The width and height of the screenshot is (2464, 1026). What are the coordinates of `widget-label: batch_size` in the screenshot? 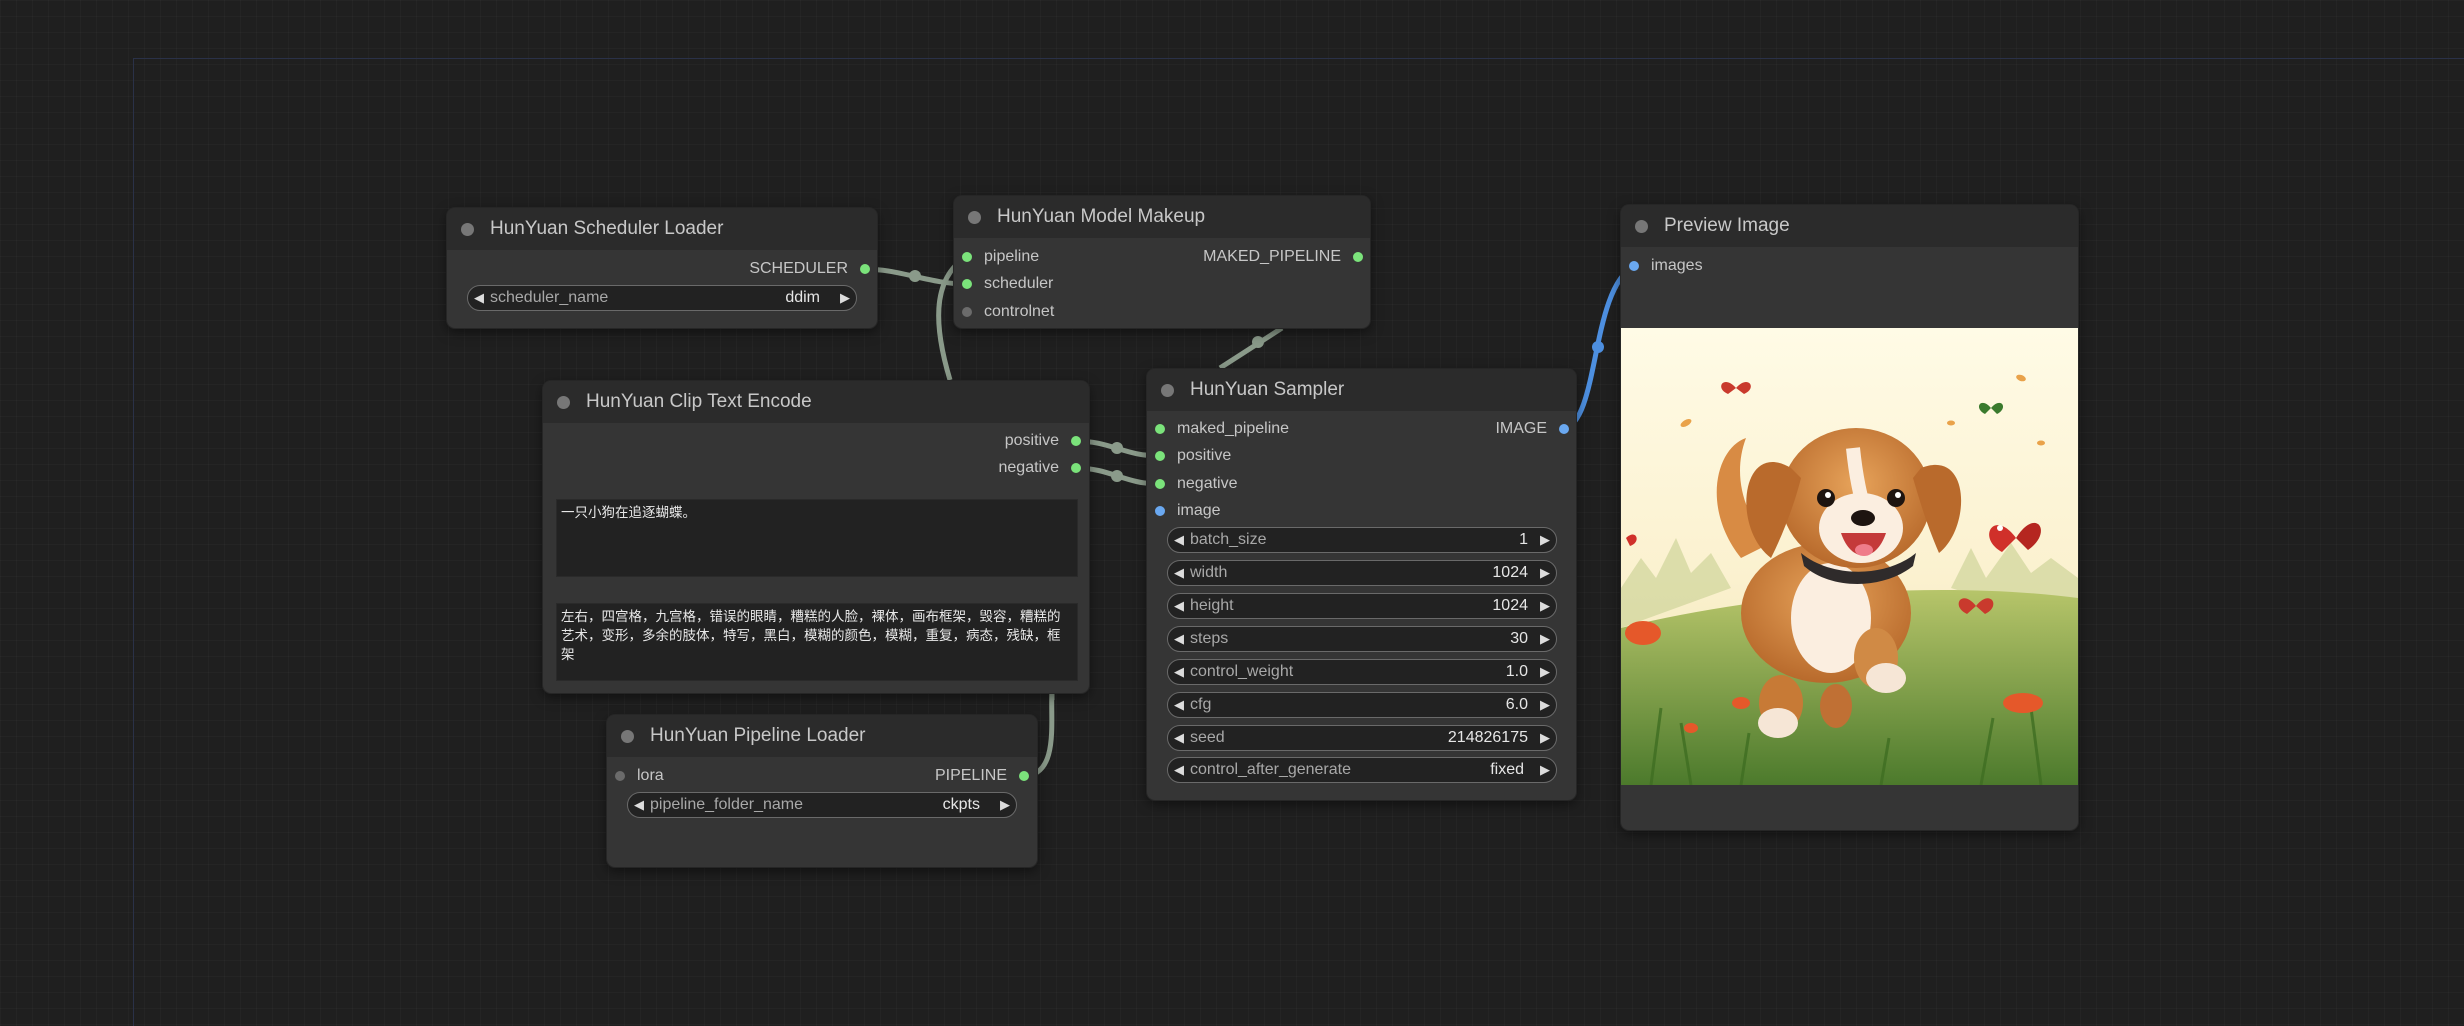 It's located at (1228, 539).